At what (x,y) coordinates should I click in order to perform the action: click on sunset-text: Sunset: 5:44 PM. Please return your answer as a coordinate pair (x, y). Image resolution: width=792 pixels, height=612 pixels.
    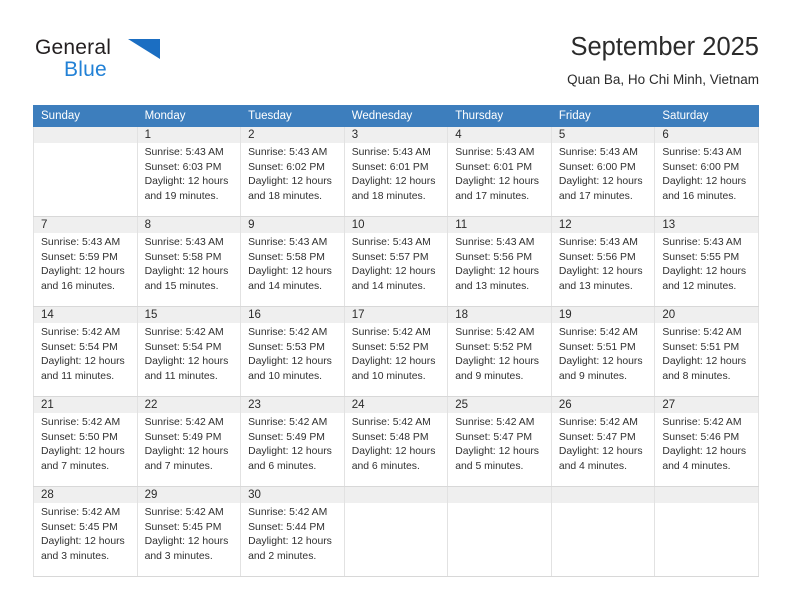
    Looking at the image, I should click on (286, 527).